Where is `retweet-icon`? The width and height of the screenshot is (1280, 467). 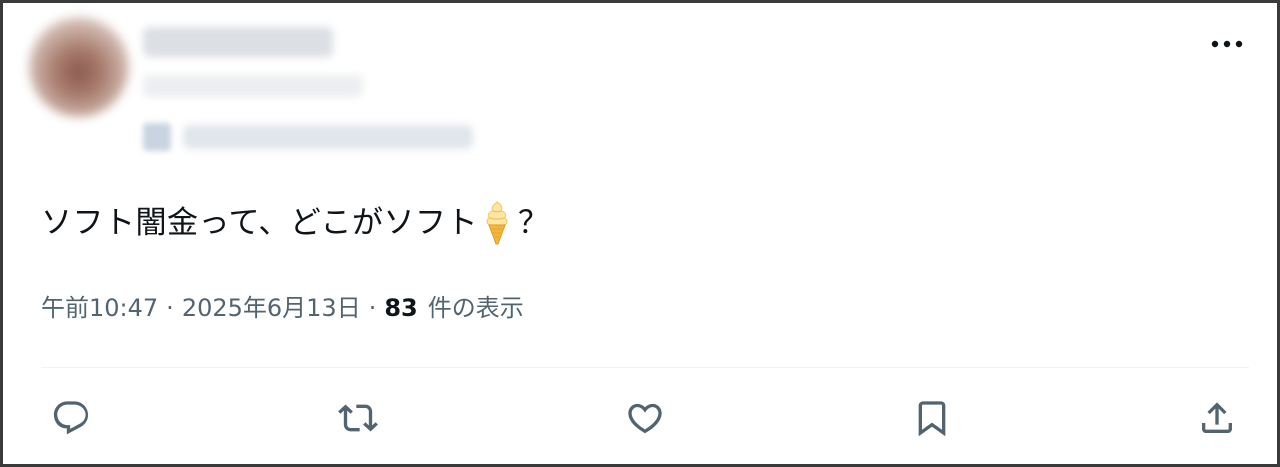 retweet-icon is located at coordinates (358, 418).